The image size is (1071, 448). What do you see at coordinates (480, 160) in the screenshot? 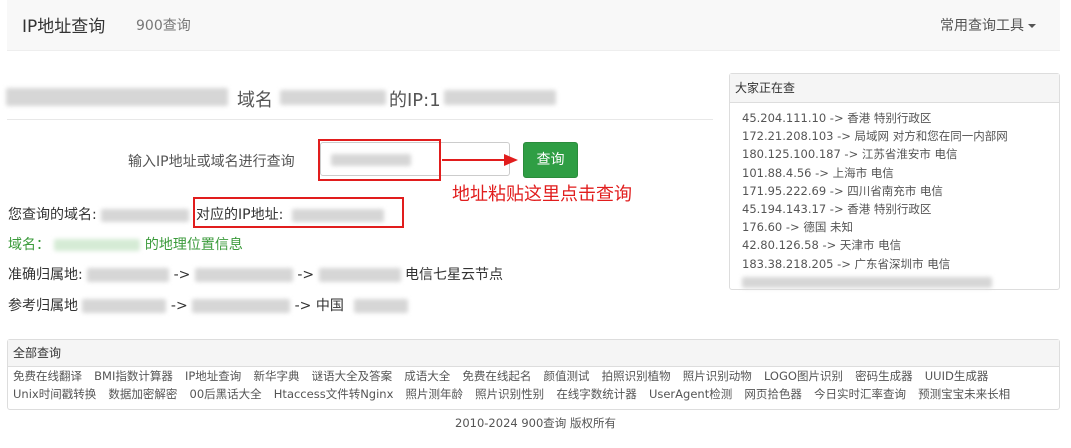
I see `arrow-right-icon` at bounding box center [480, 160].